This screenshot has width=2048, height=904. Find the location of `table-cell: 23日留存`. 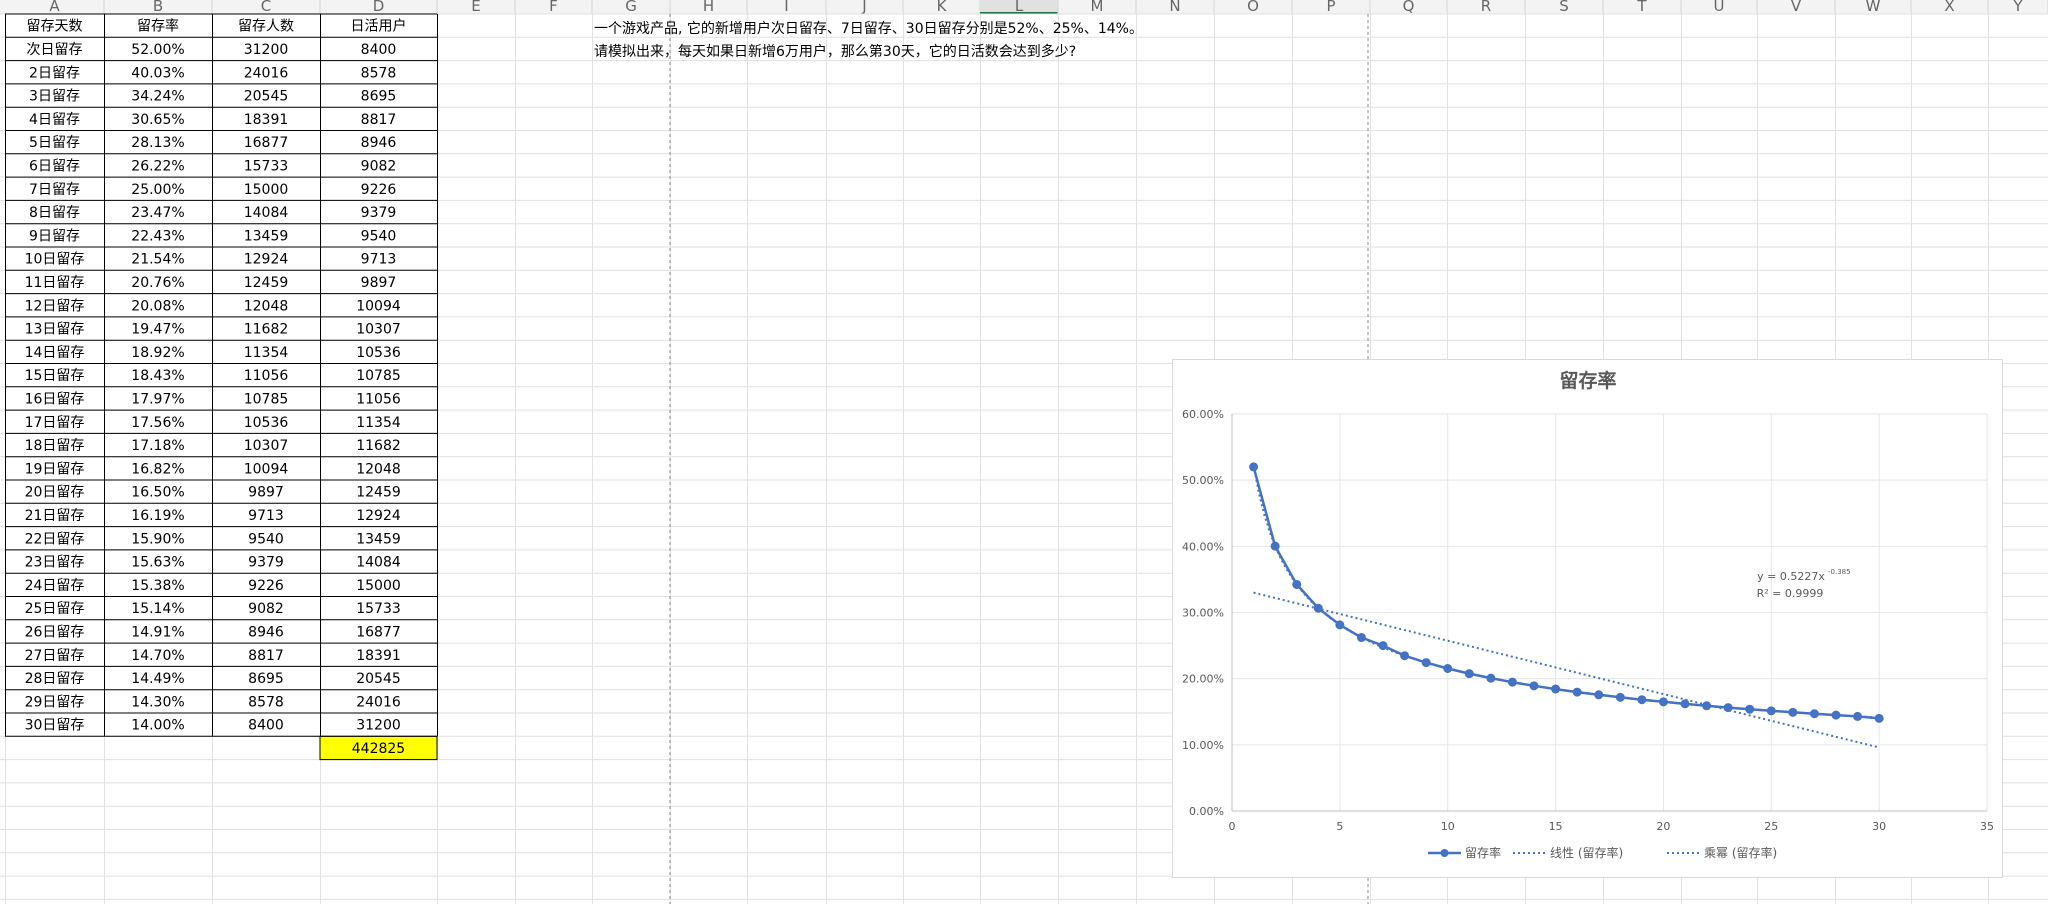

table-cell: 23日留存 is located at coordinates (55, 563).